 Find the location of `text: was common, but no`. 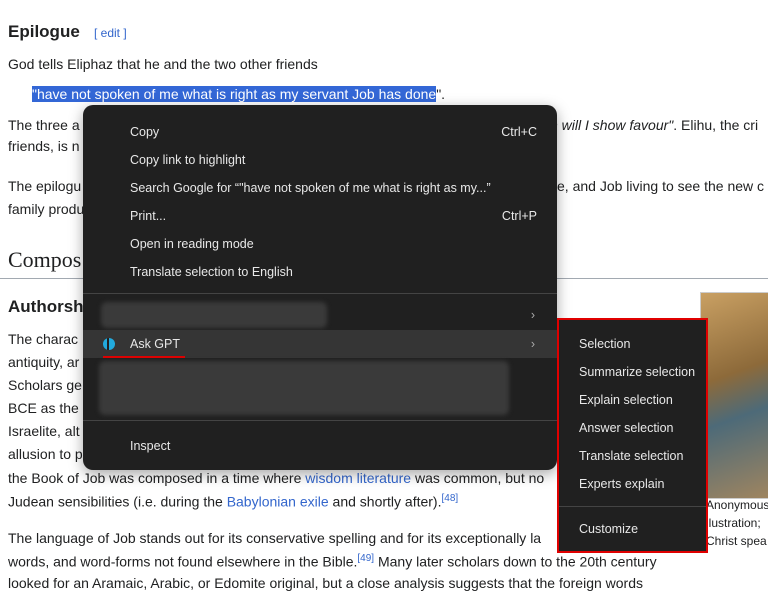

text: was common, but no is located at coordinates (478, 478).